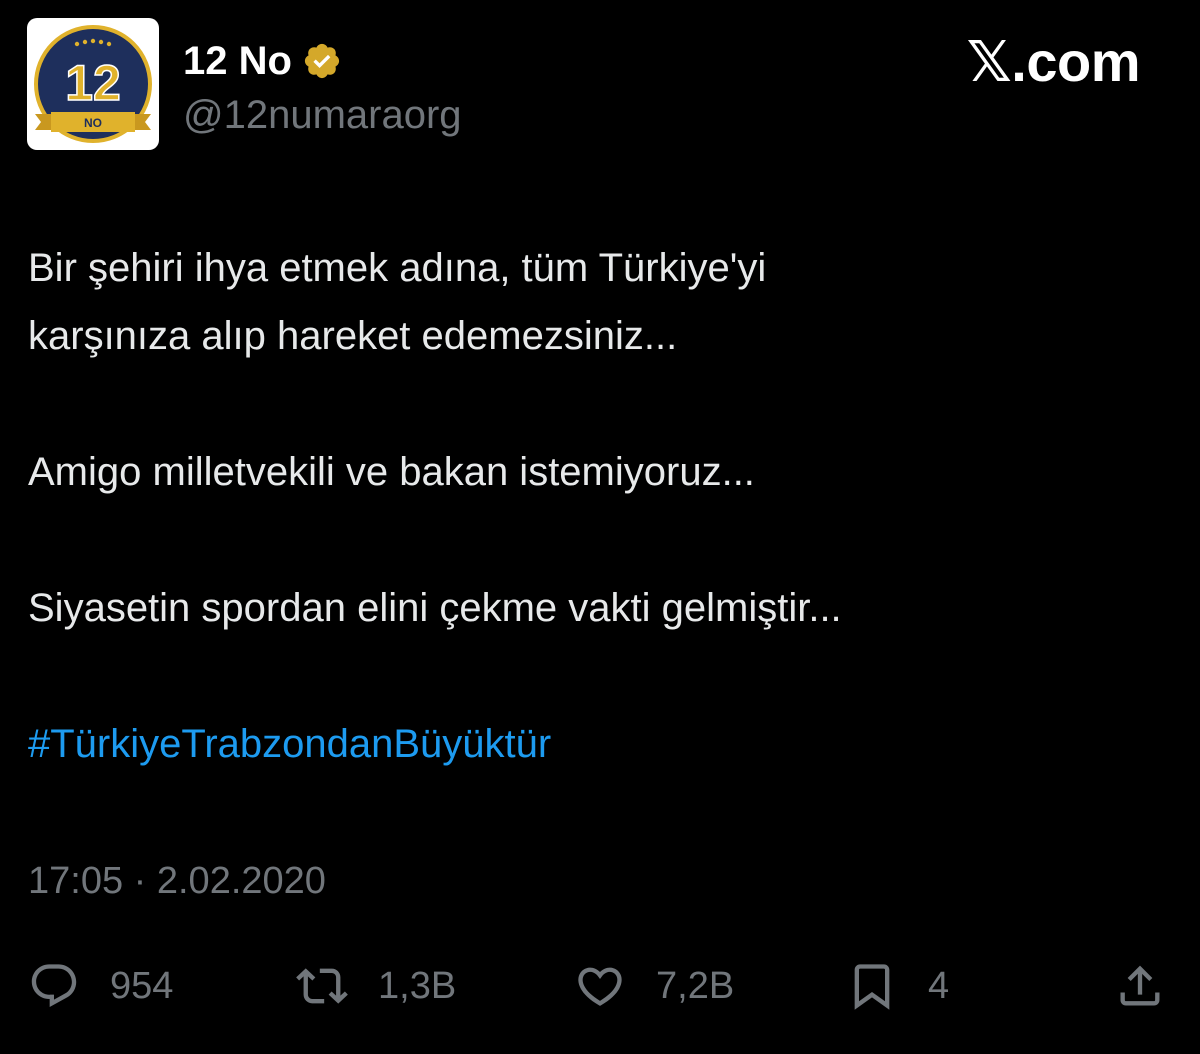 Image resolution: width=1200 pixels, height=1054 pixels. I want to click on avatar: 12 NO, so click(93, 84).